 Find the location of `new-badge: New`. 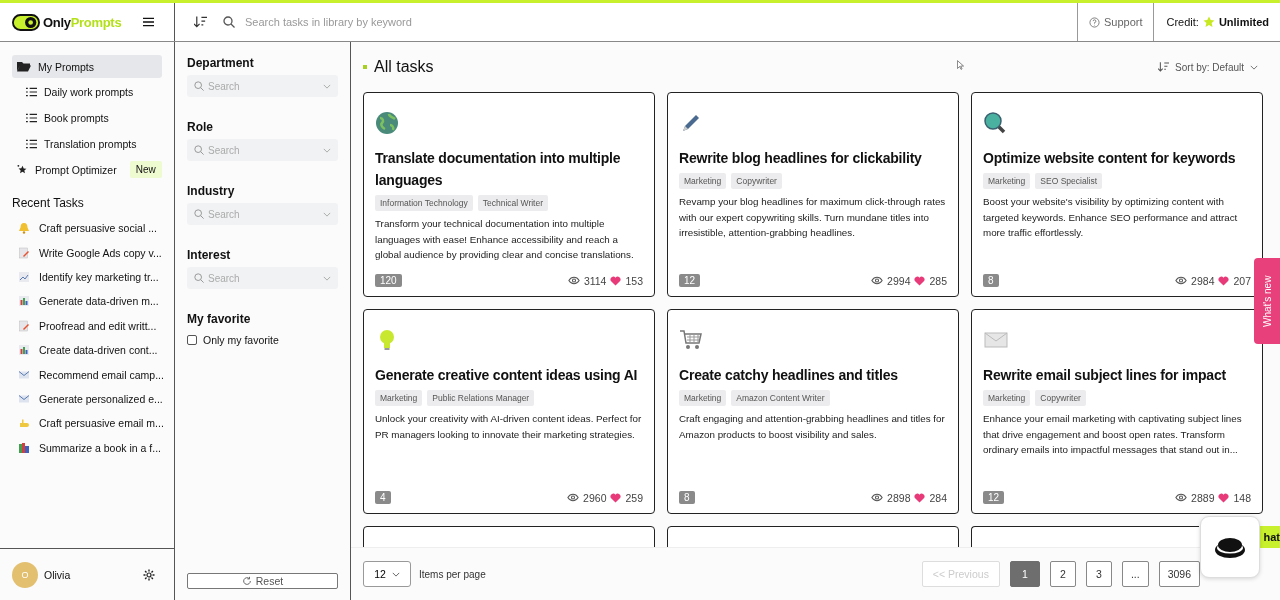

new-badge: New is located at coordinates (145, 169).